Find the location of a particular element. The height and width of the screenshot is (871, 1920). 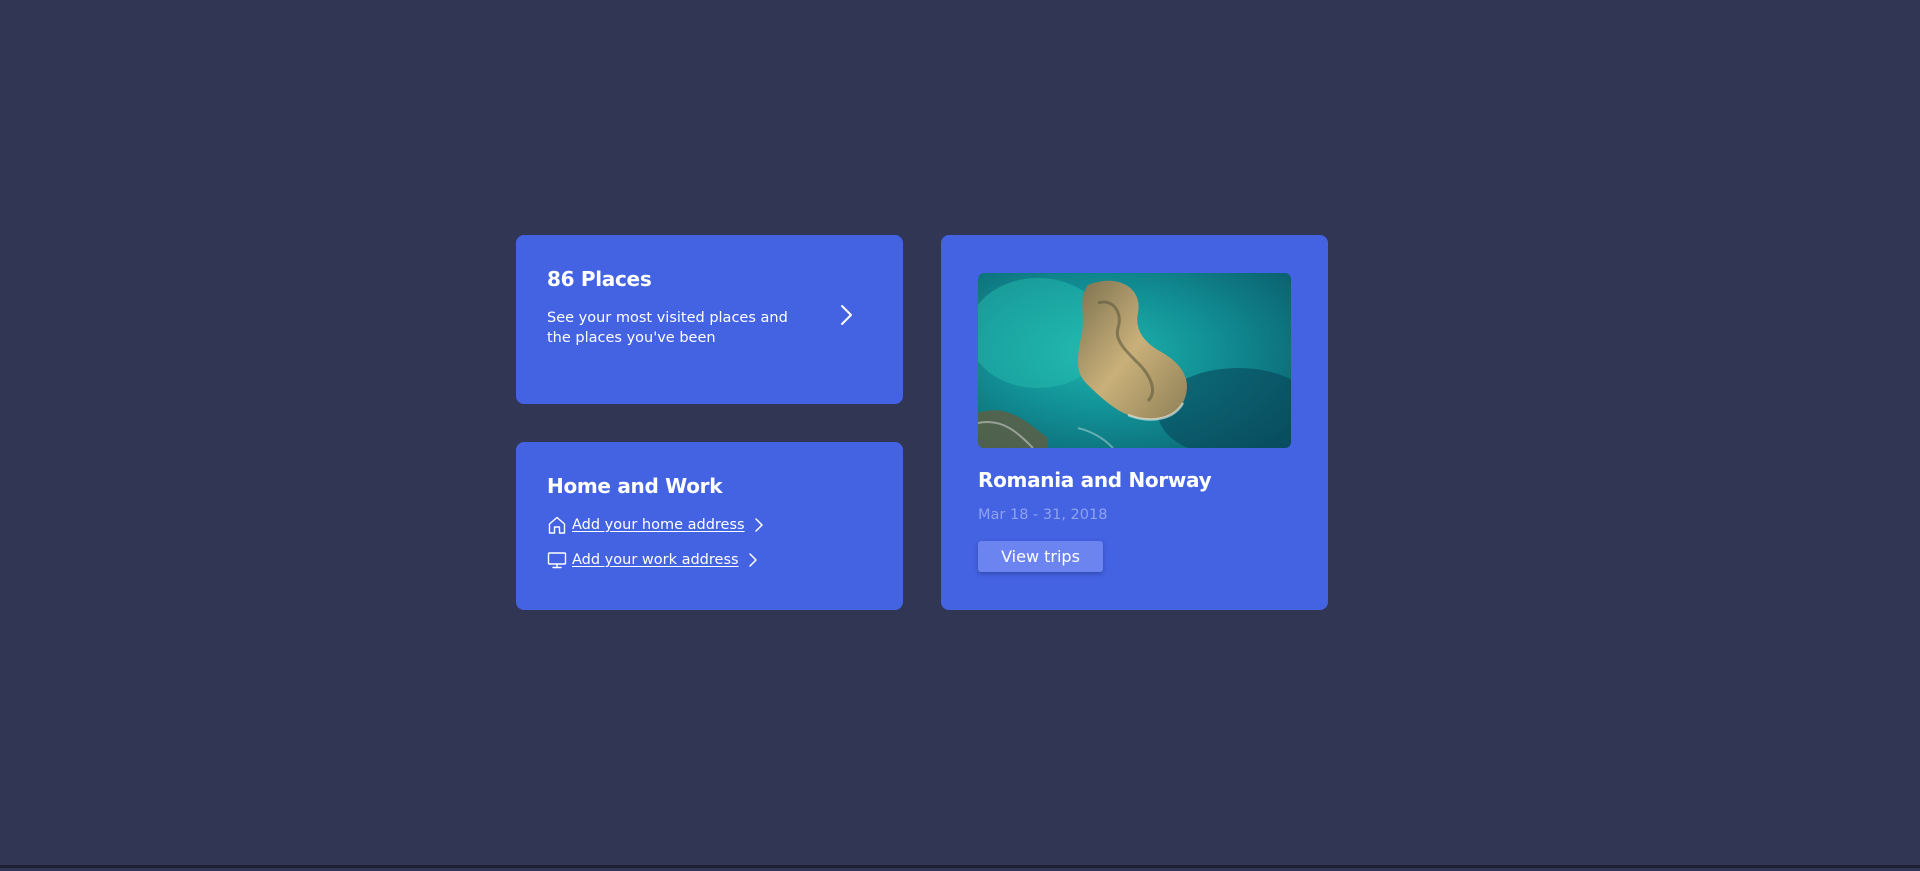

add-work-address-link: Add your work address is located at coordinates (653, 560).